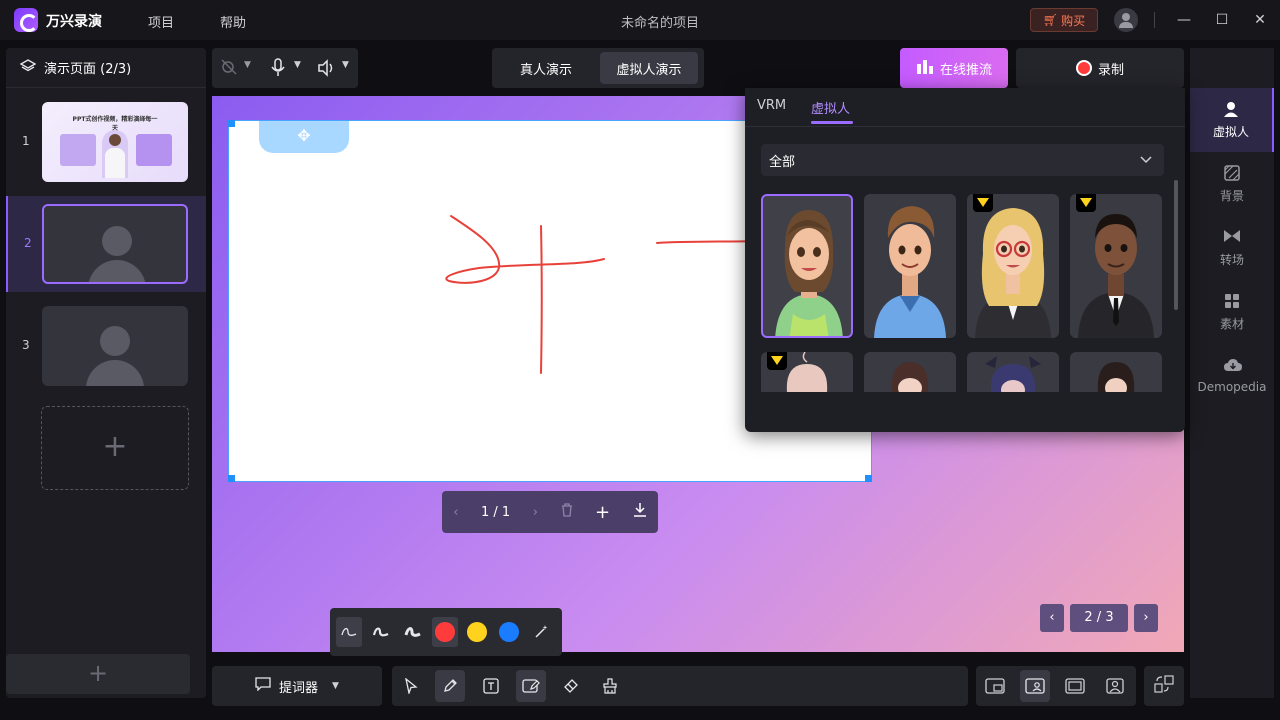  What do you see at coordinates (411, 686) in the screenshot?
I see `cursor-icon` at bounding box center [411, 686].